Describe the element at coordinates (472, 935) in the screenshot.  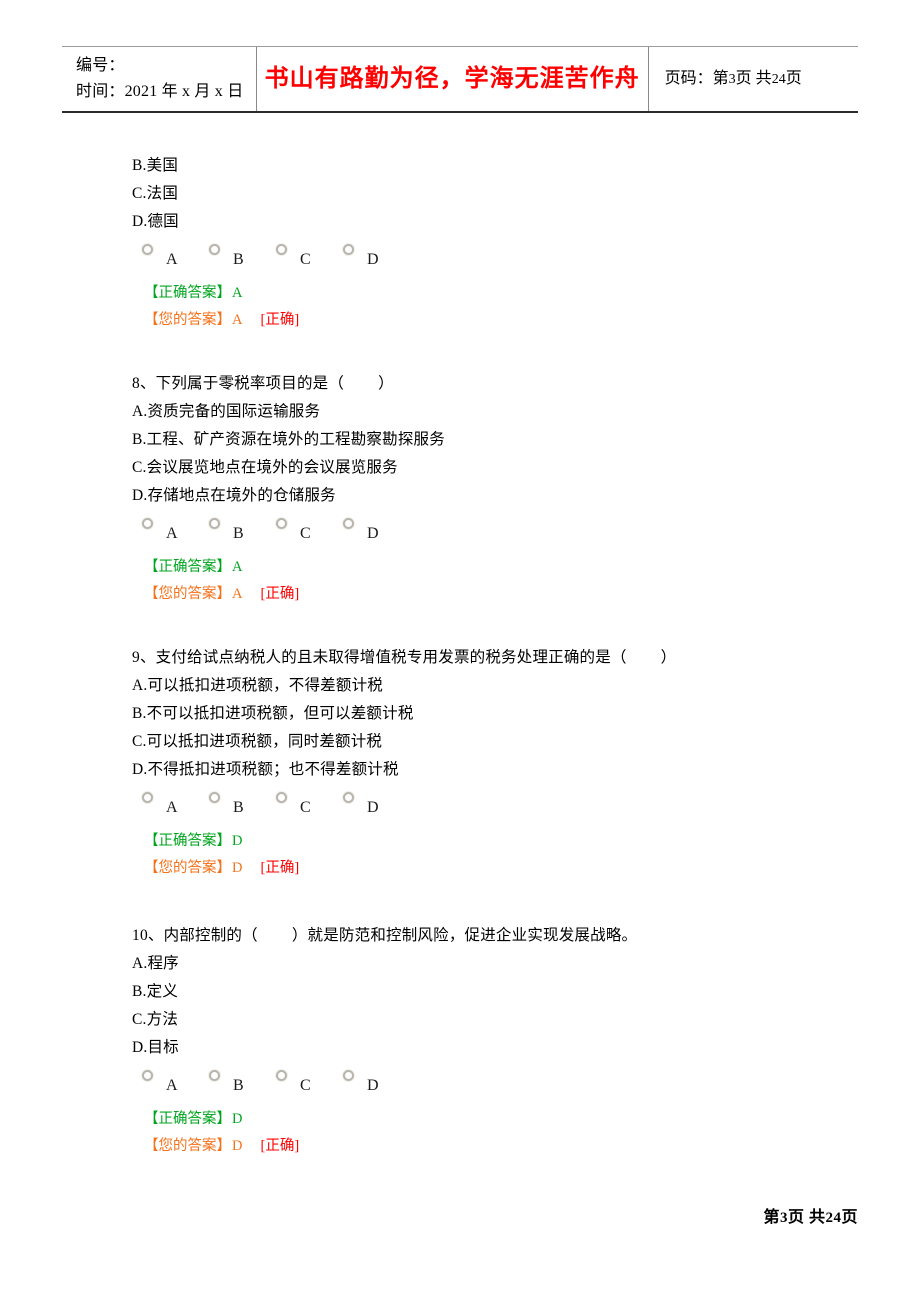
I see `question-stem-tail: 就是防范和控制风险，促进企业实现发展战略。` at that location.